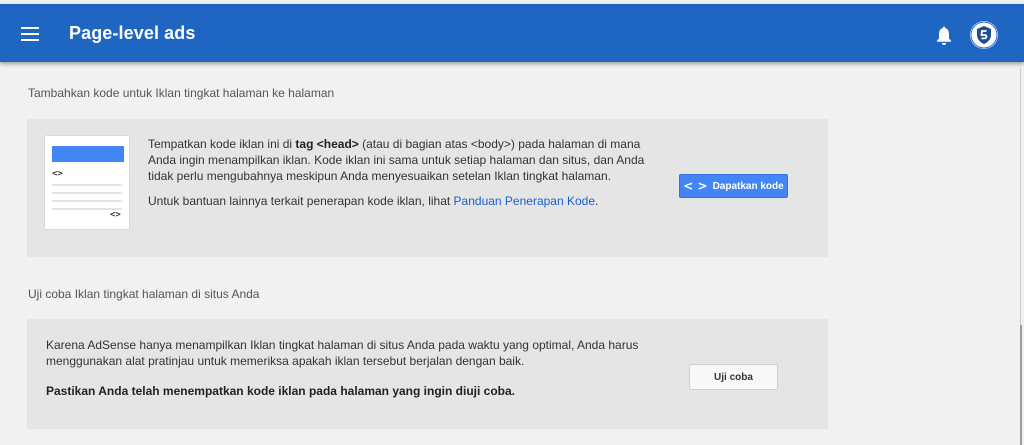  I want to click on get-code-button: < > Dapatkan kode, so click(733, 186).